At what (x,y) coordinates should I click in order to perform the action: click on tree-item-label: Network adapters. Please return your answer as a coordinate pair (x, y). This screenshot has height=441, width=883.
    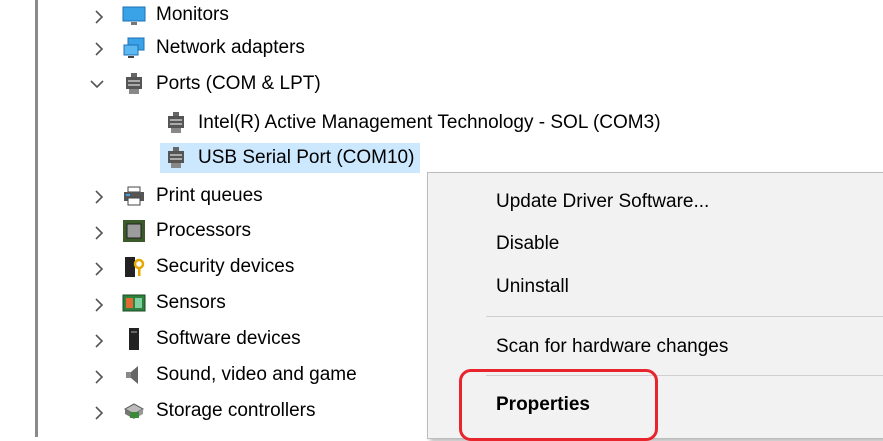
    Looking at the image, I should click on (230, 47).